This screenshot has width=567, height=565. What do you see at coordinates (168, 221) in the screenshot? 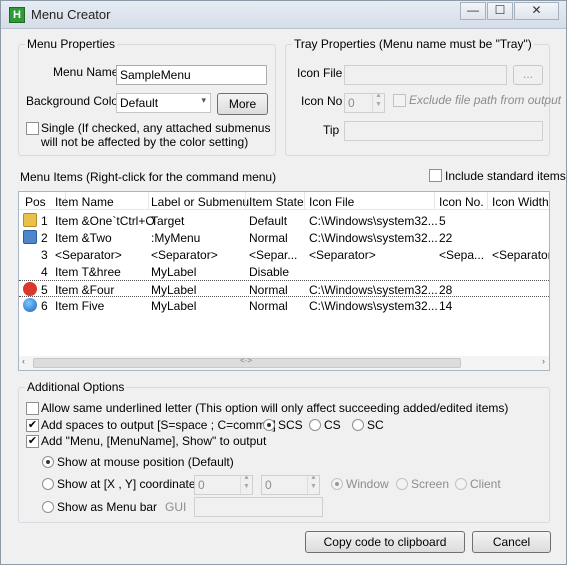
I see `row-label: Target` at bounding box center [168, 221].